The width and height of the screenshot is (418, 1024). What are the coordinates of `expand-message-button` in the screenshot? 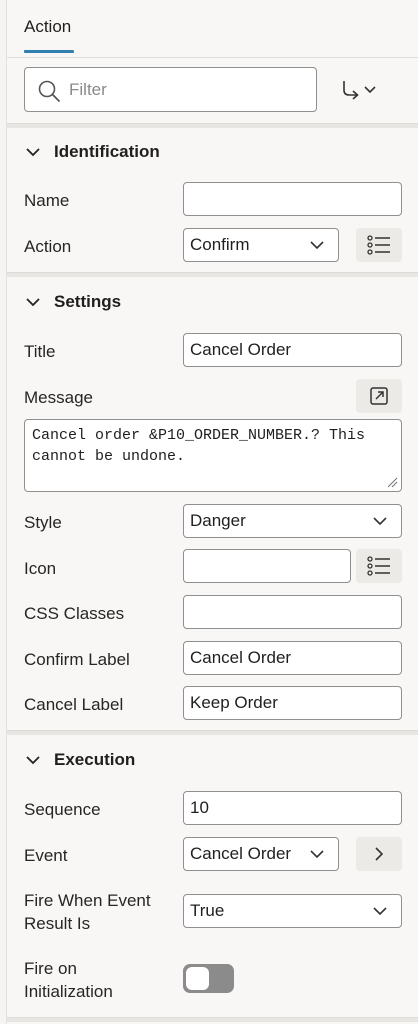 It's located at (379, 396).